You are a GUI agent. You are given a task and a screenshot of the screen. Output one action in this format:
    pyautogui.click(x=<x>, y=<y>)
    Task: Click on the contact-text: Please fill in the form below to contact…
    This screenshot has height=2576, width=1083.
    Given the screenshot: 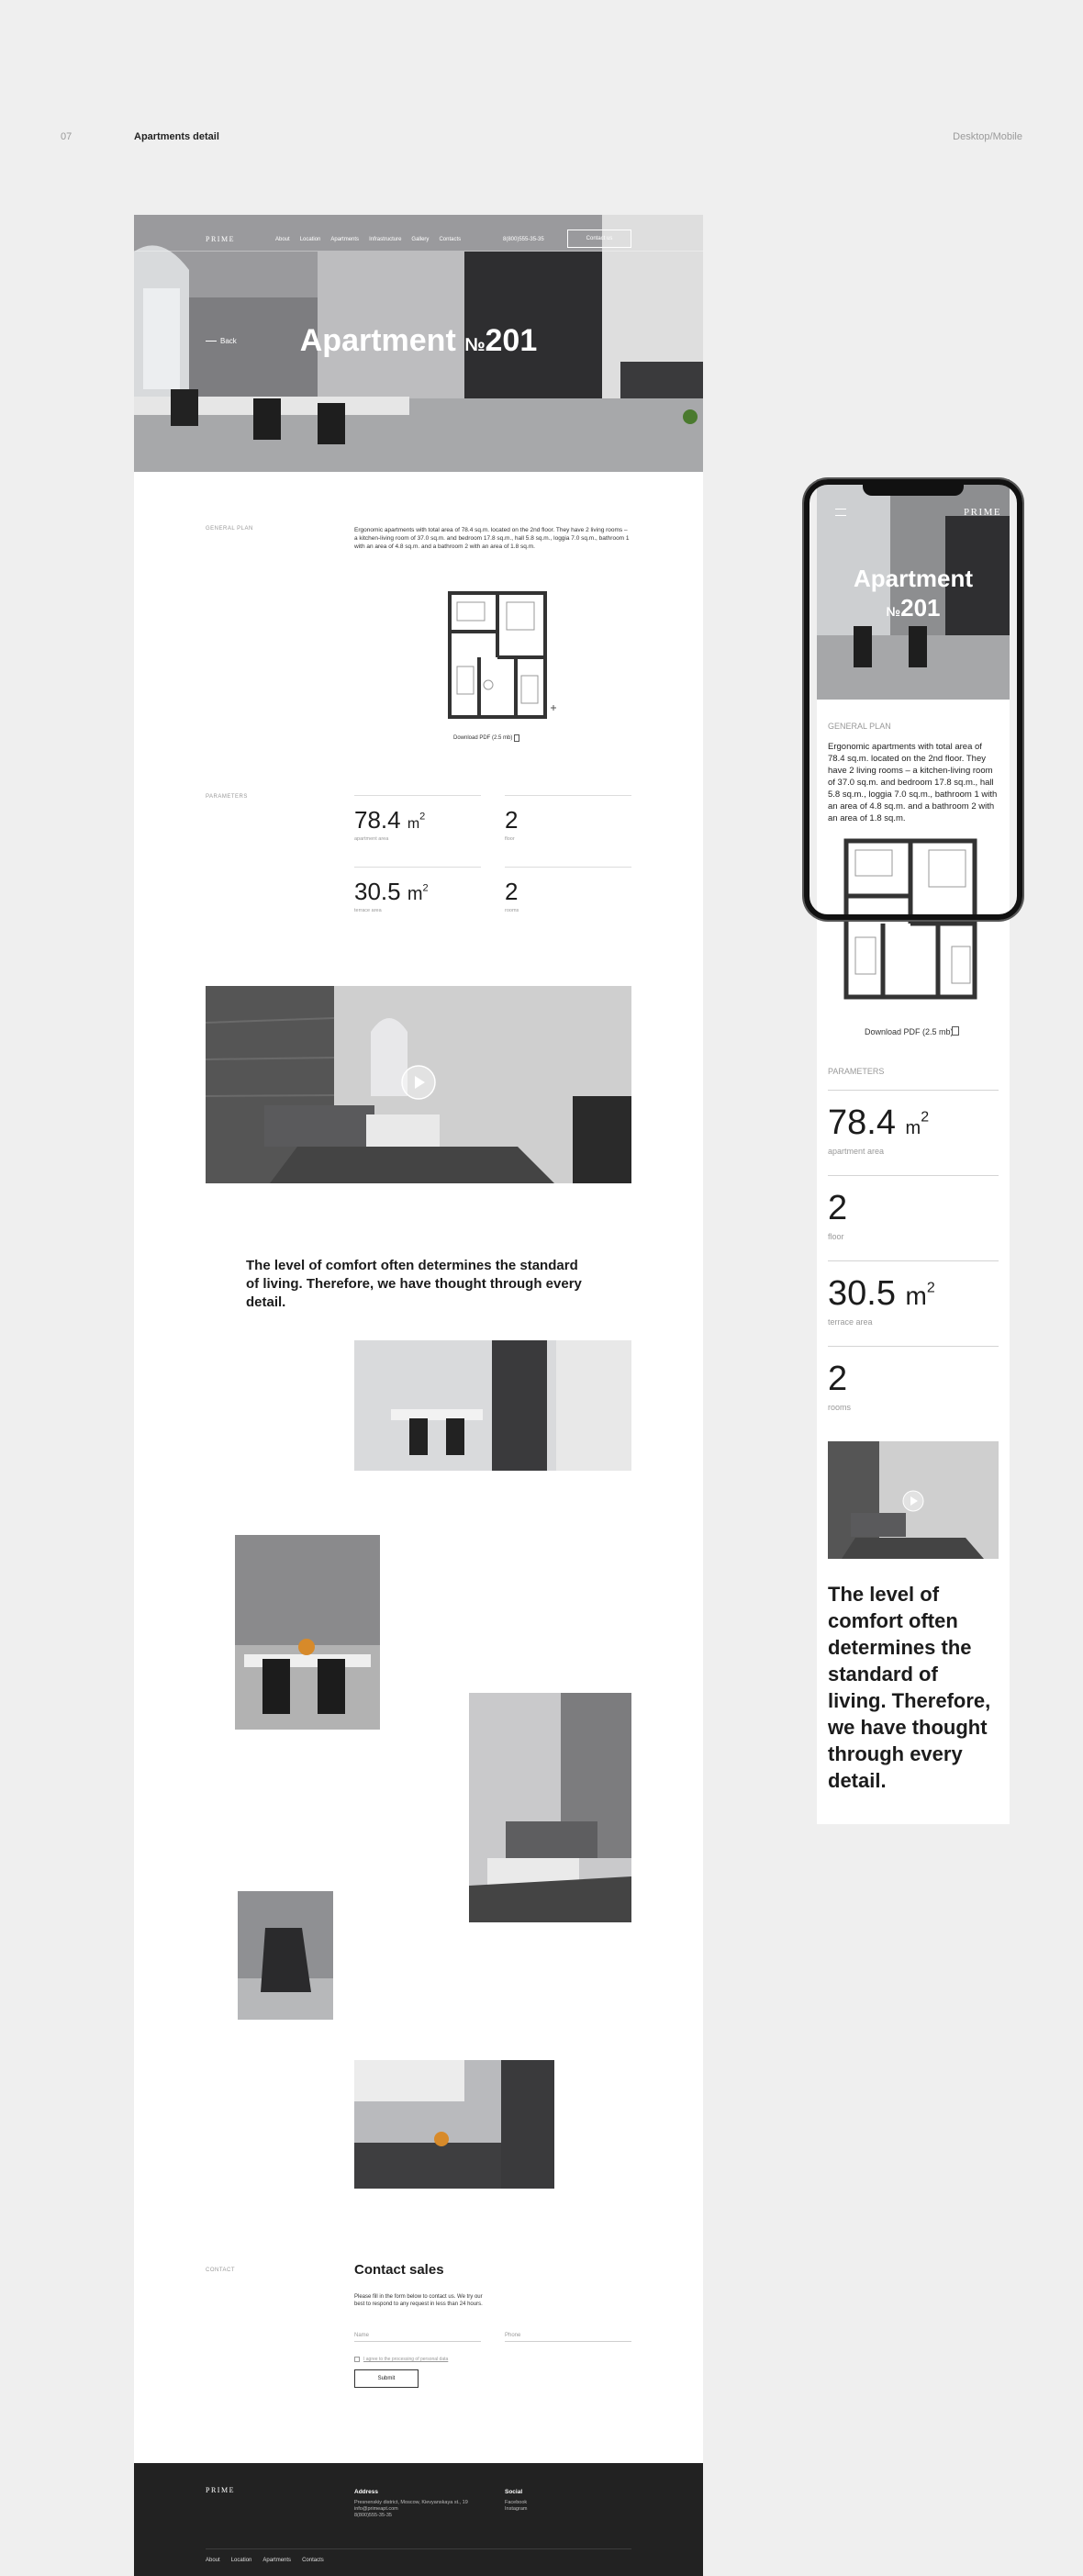 What is the action you would take?
    pyautogui.click(x=418, y=2300)
    